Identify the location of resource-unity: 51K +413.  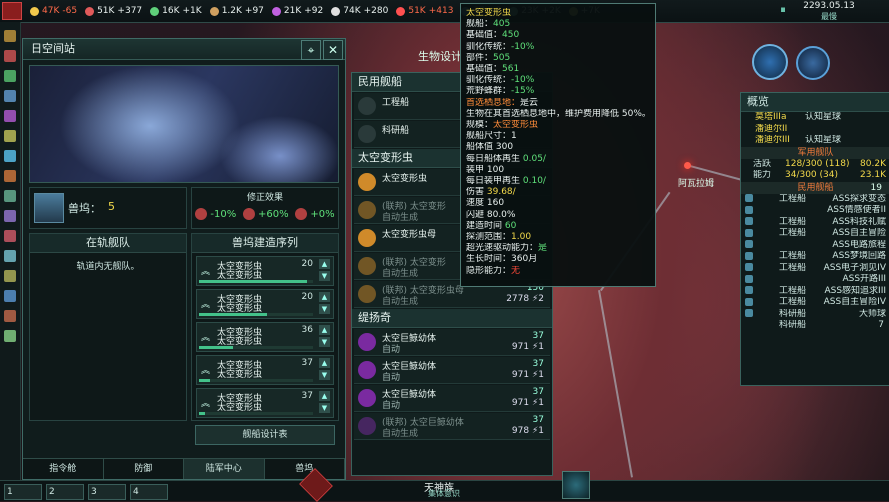
(424, 11).